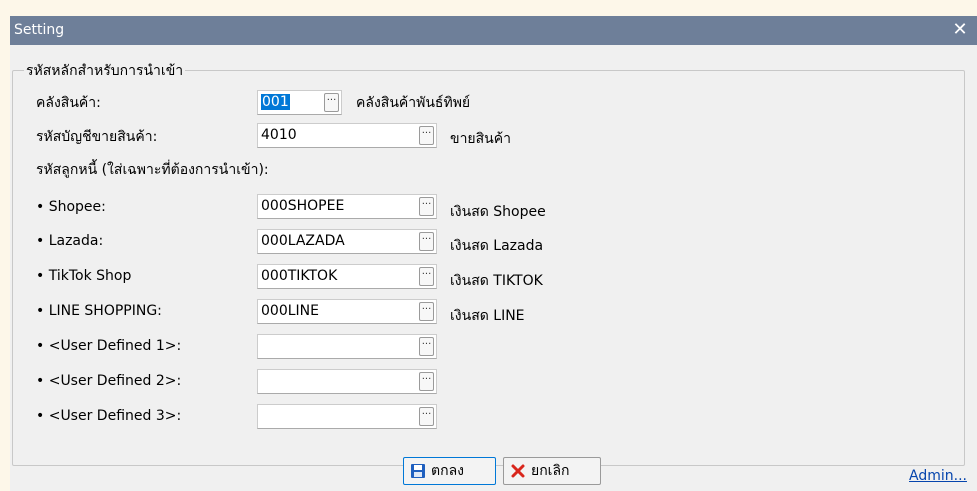 This screenshot has height=491, width=977. I want to click on x-icon, so click(518, 471).